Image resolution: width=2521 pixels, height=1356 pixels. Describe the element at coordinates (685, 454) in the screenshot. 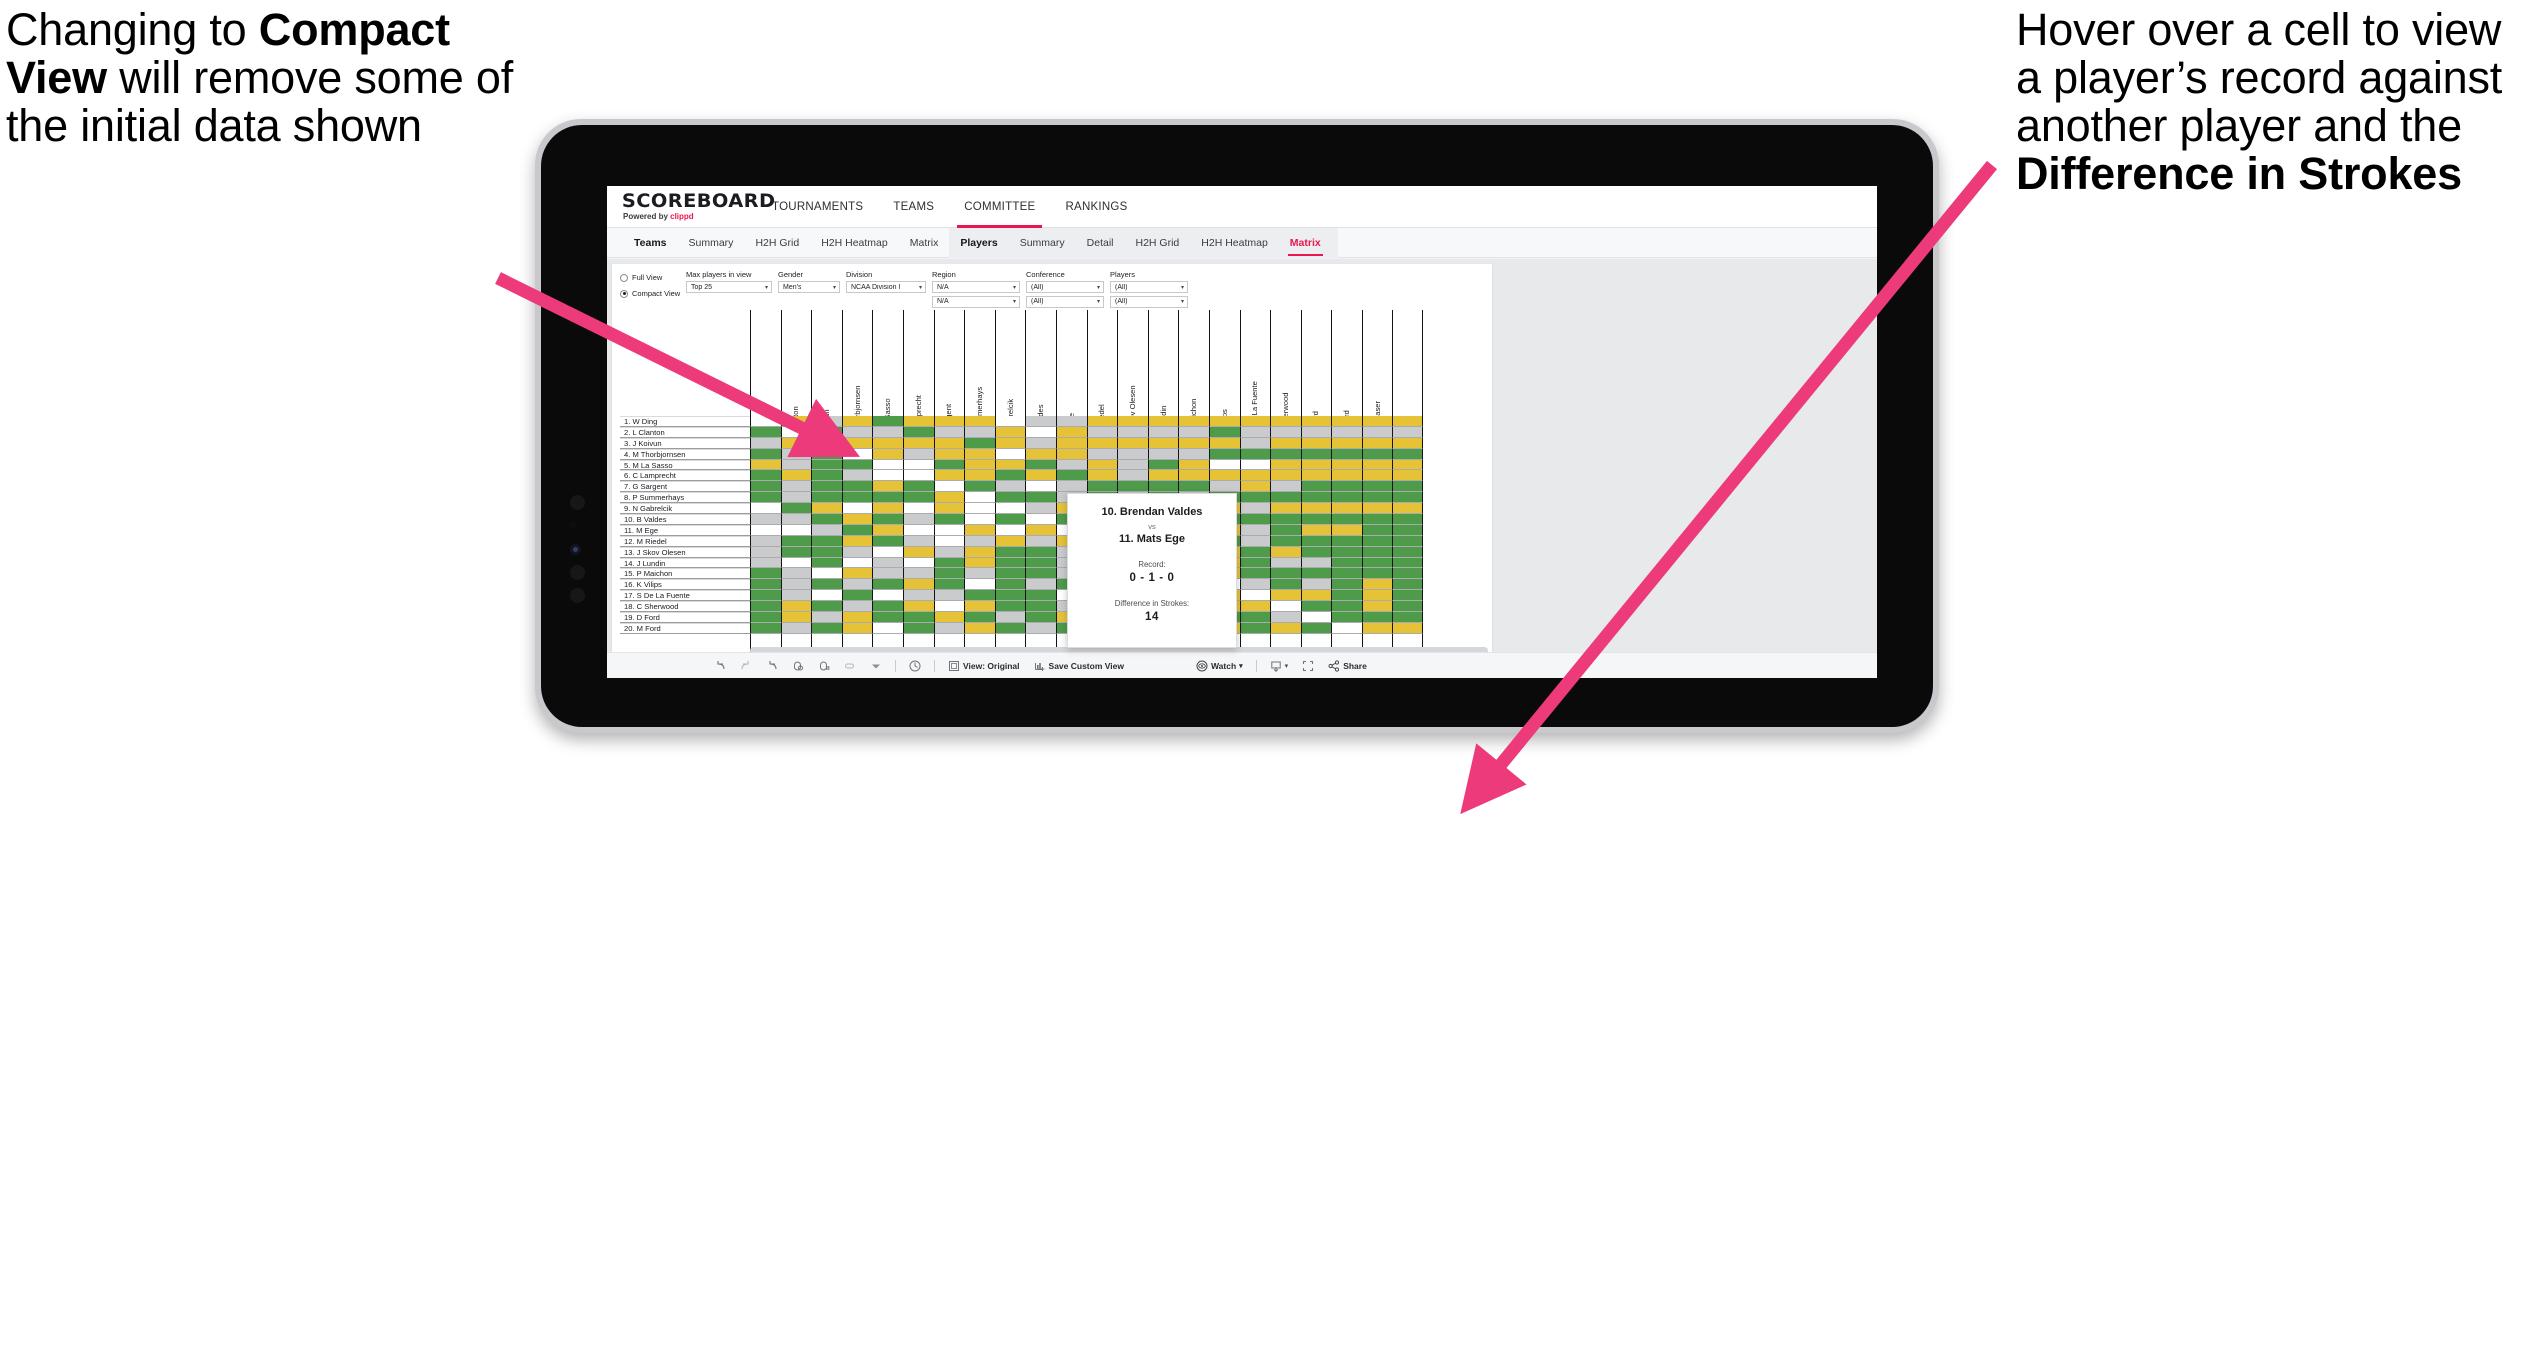

I see `matrix-row-label: 4. M Thorbjornsen` at that location.